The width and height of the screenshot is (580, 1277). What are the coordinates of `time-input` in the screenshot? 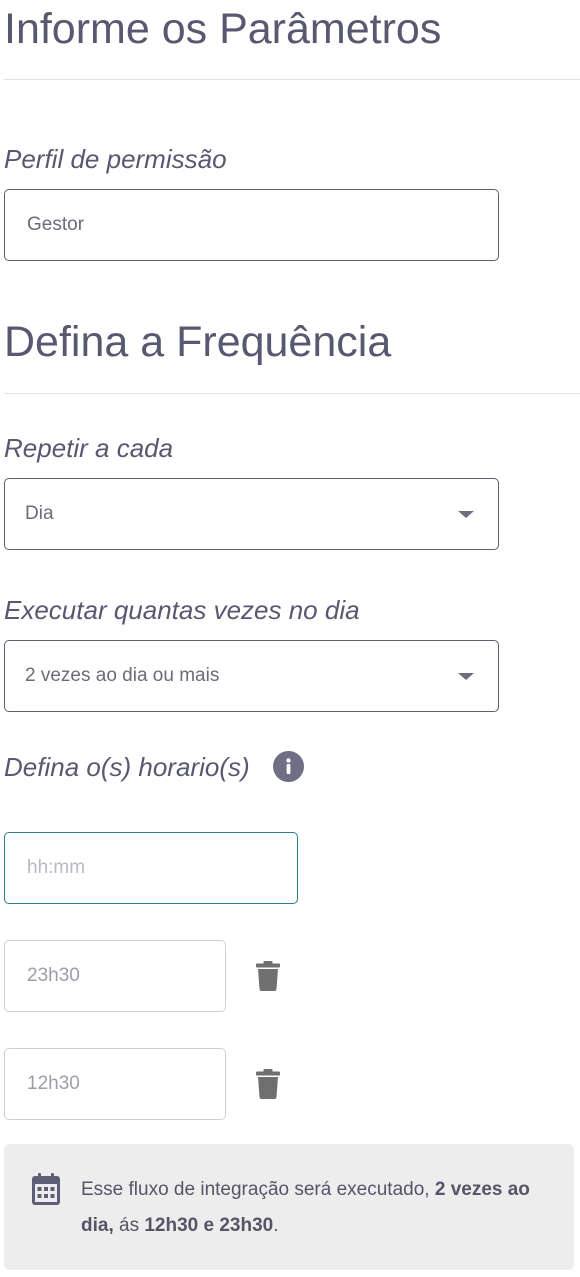 It's located at (151, 868).